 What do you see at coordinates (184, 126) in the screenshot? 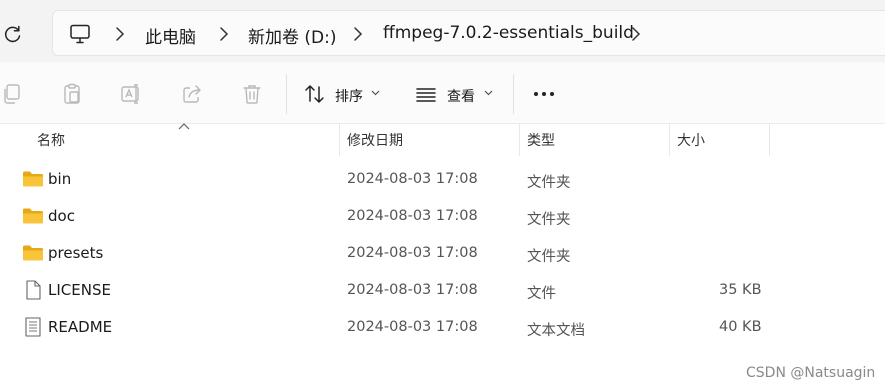
I see `sort-ascending-icon` at bounding box center [184, 126].